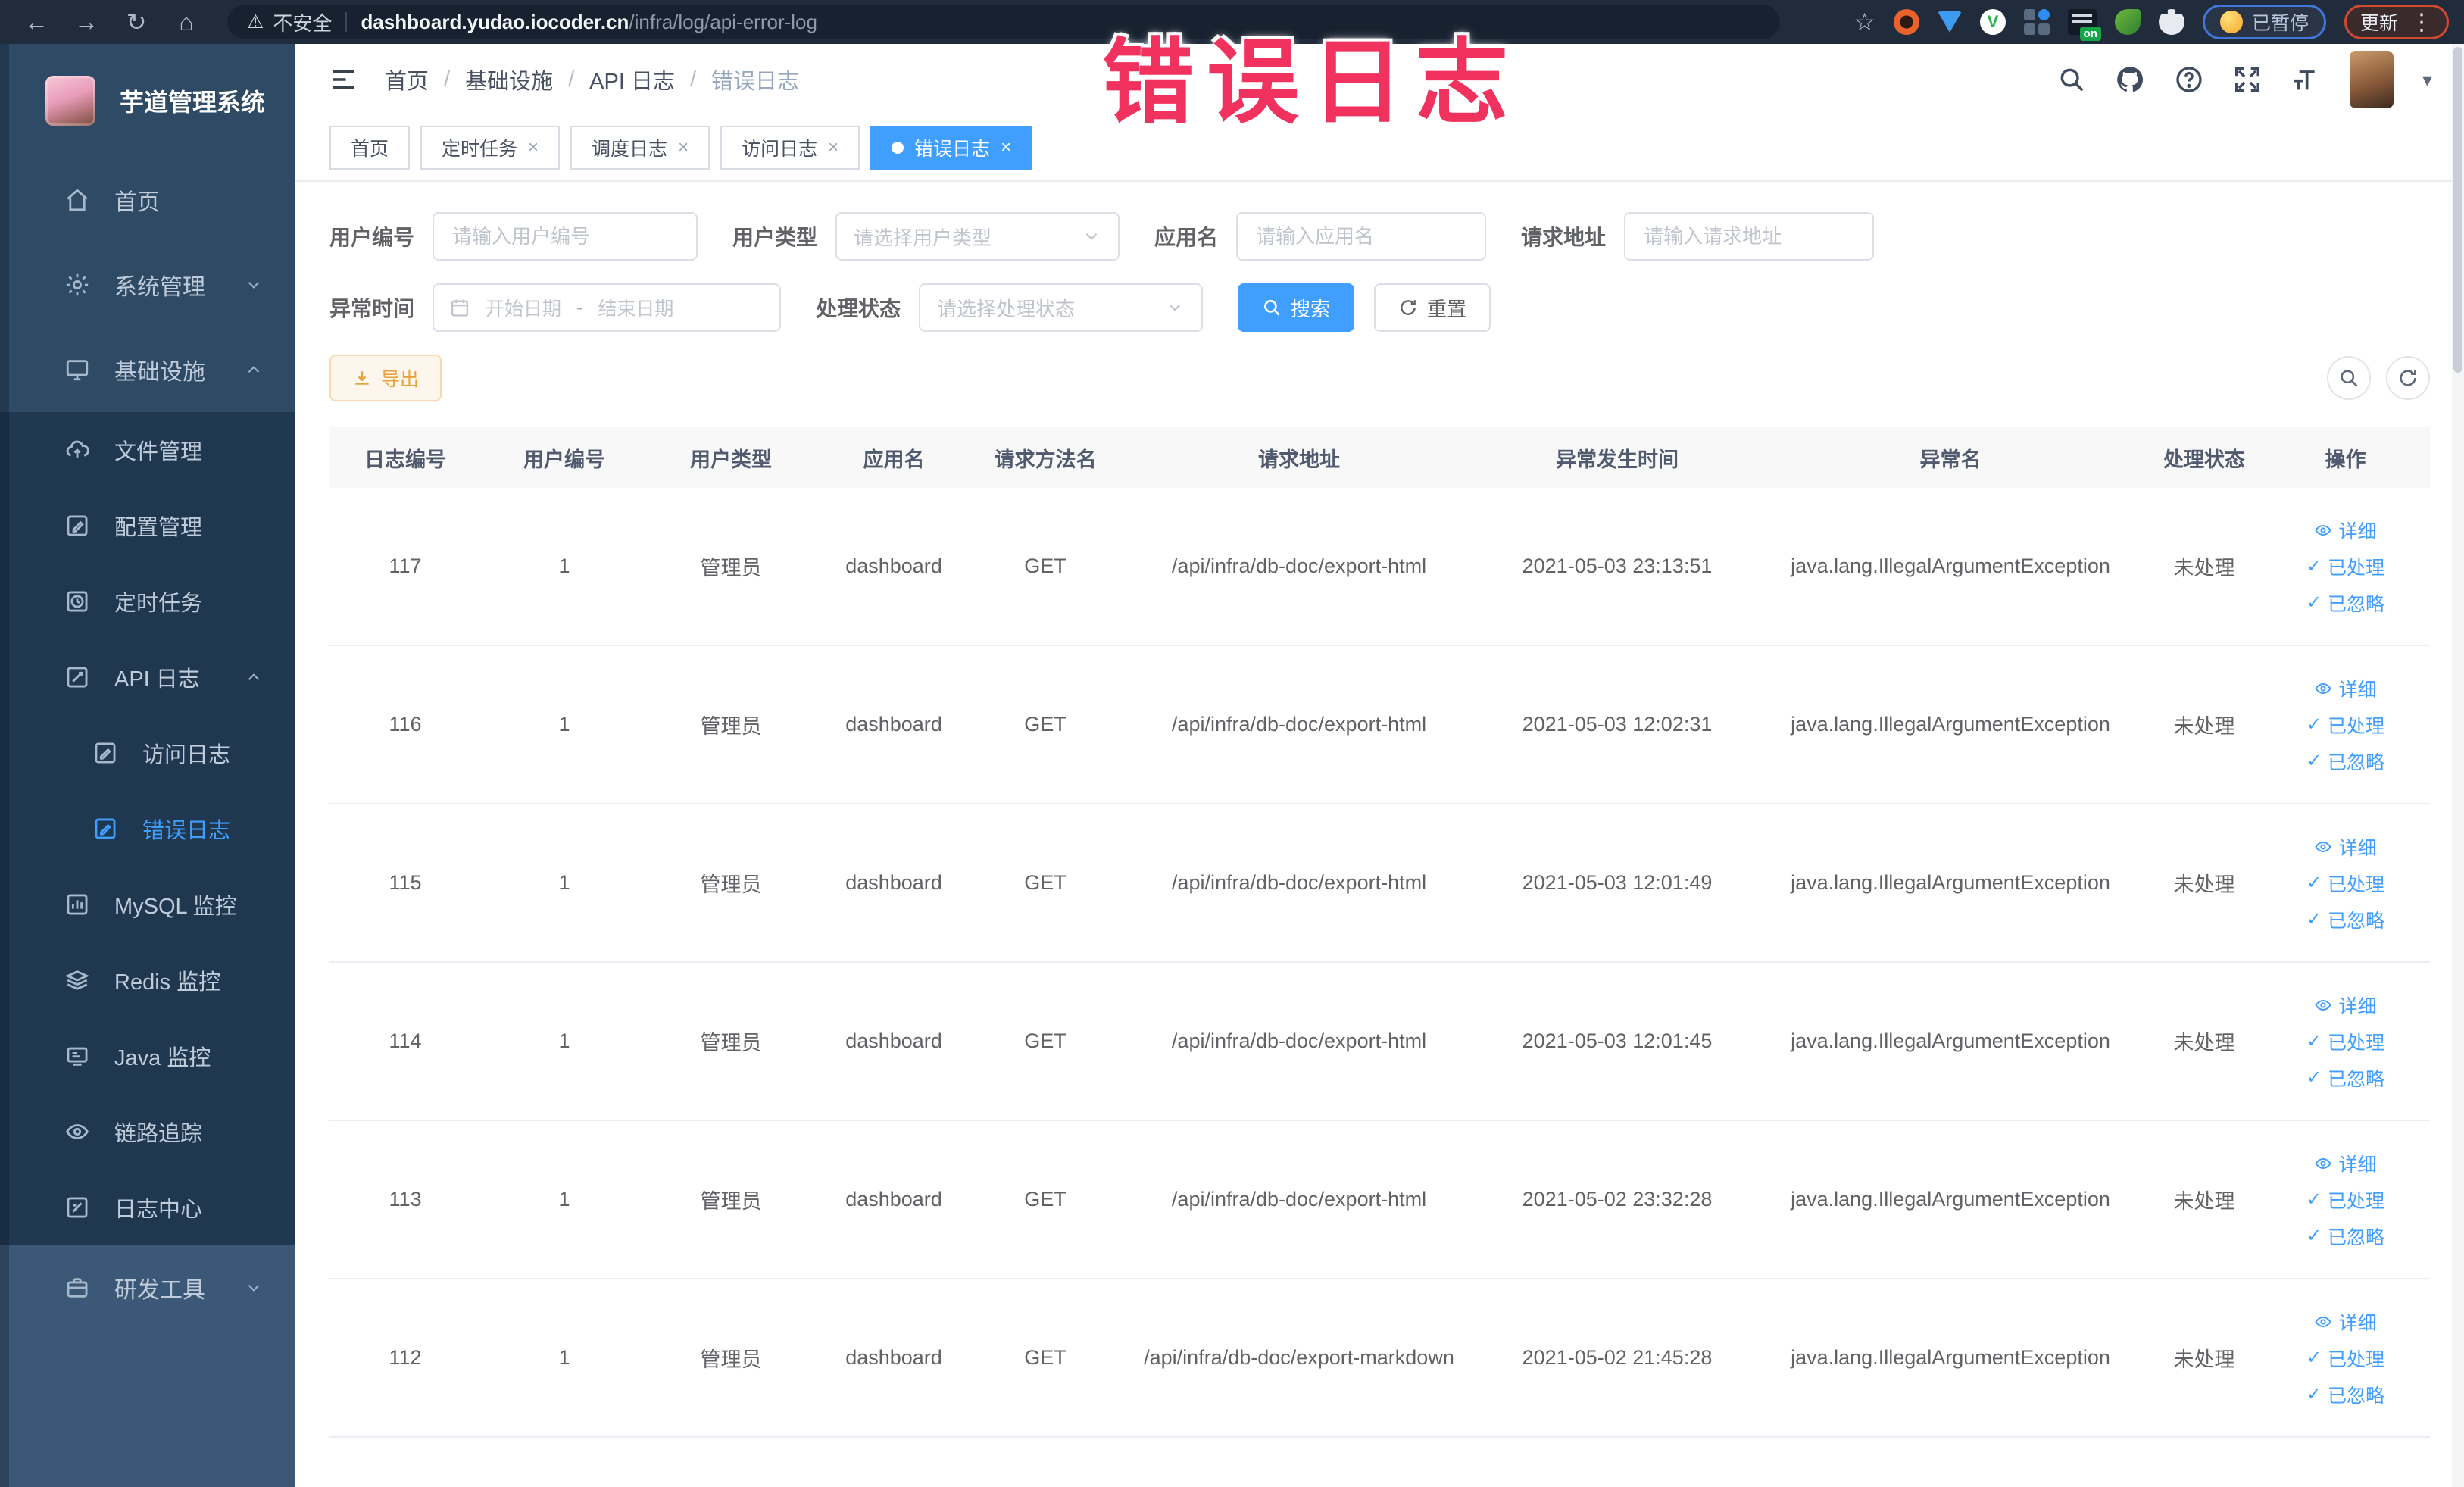 Image resolution: width=2464 pixels, height=1487 pixels. I want to click on processed-label: 已处理, so click(2356, 726).